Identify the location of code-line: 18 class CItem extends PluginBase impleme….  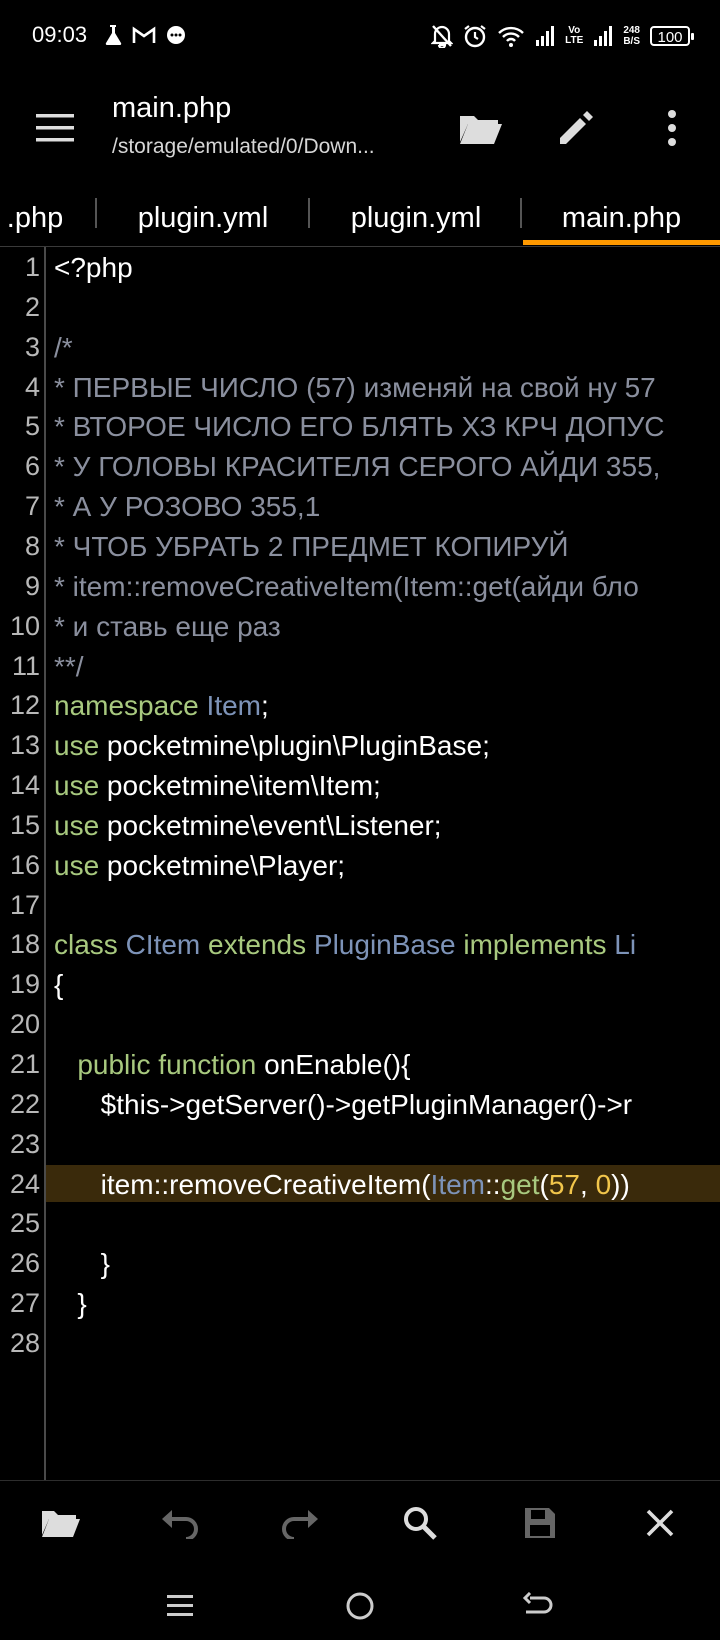
(360, 945).